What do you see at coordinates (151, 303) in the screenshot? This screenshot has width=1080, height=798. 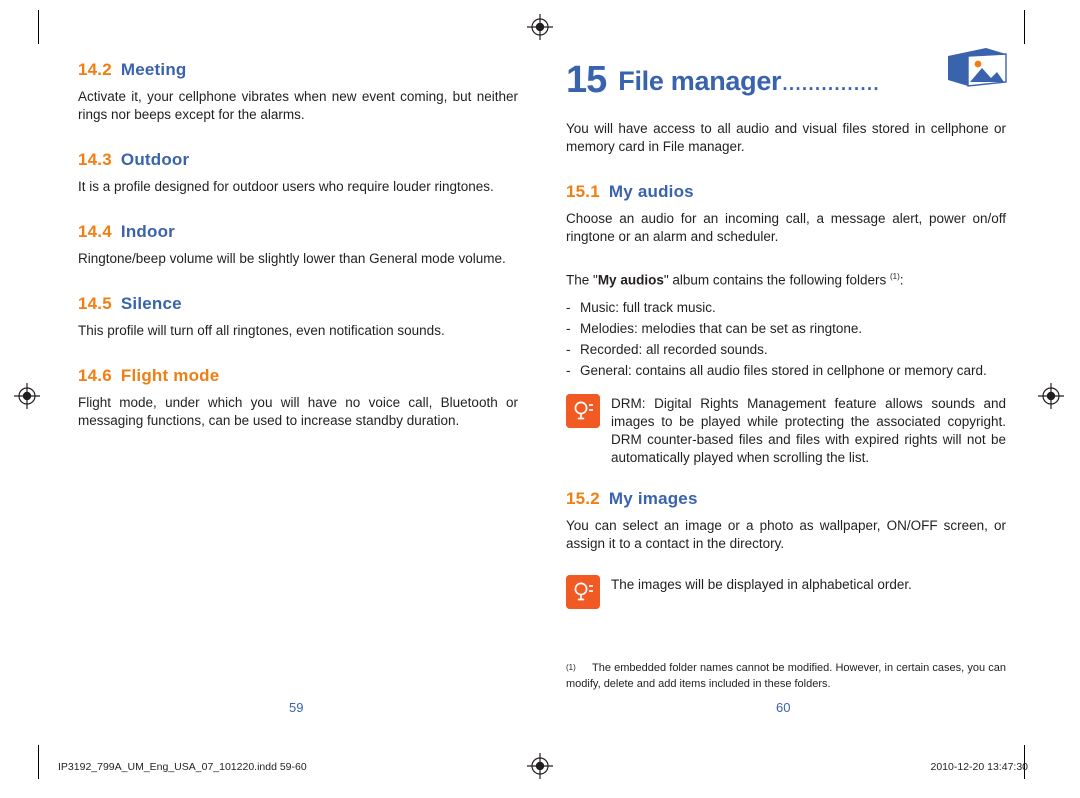 I see `section-title: Silence` at bounding box center [151, 303].